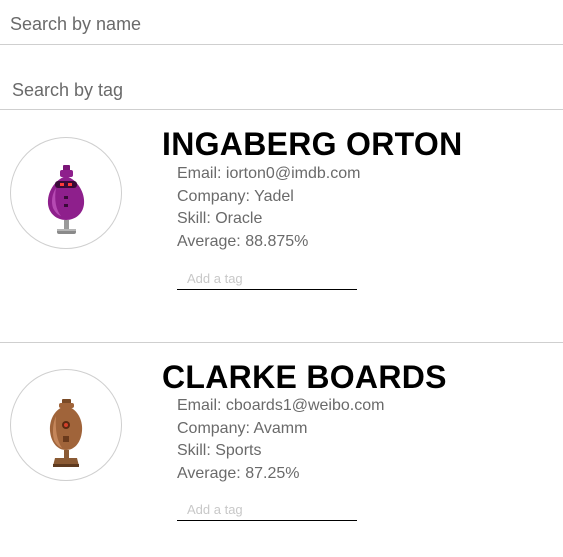 This screenshot has height=557, width=563. I want to click on search-by-name-input, so click(280, 24).